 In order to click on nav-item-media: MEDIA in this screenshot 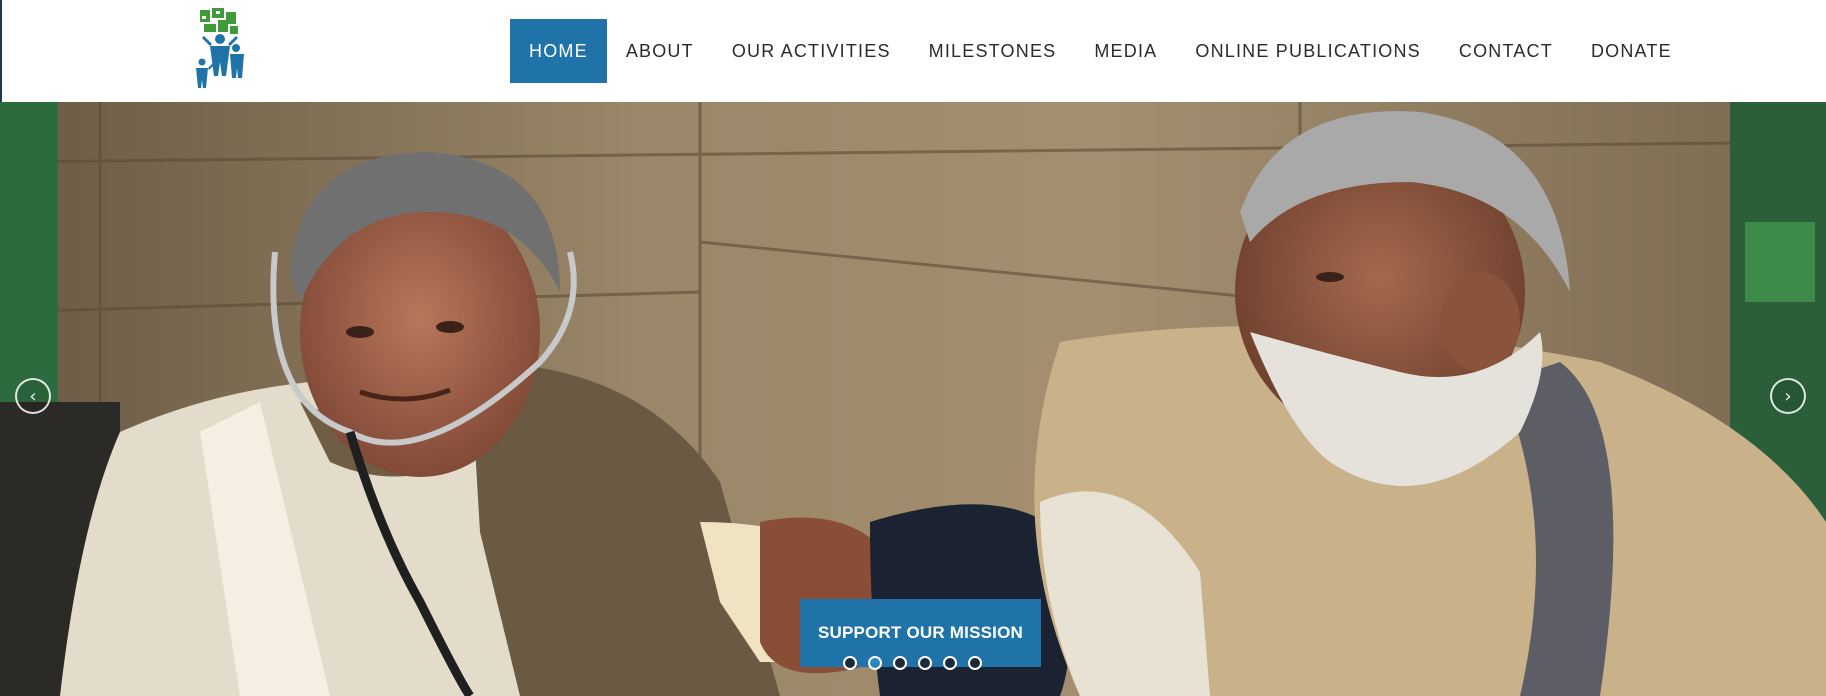, I will do `click(1125, 51)`.